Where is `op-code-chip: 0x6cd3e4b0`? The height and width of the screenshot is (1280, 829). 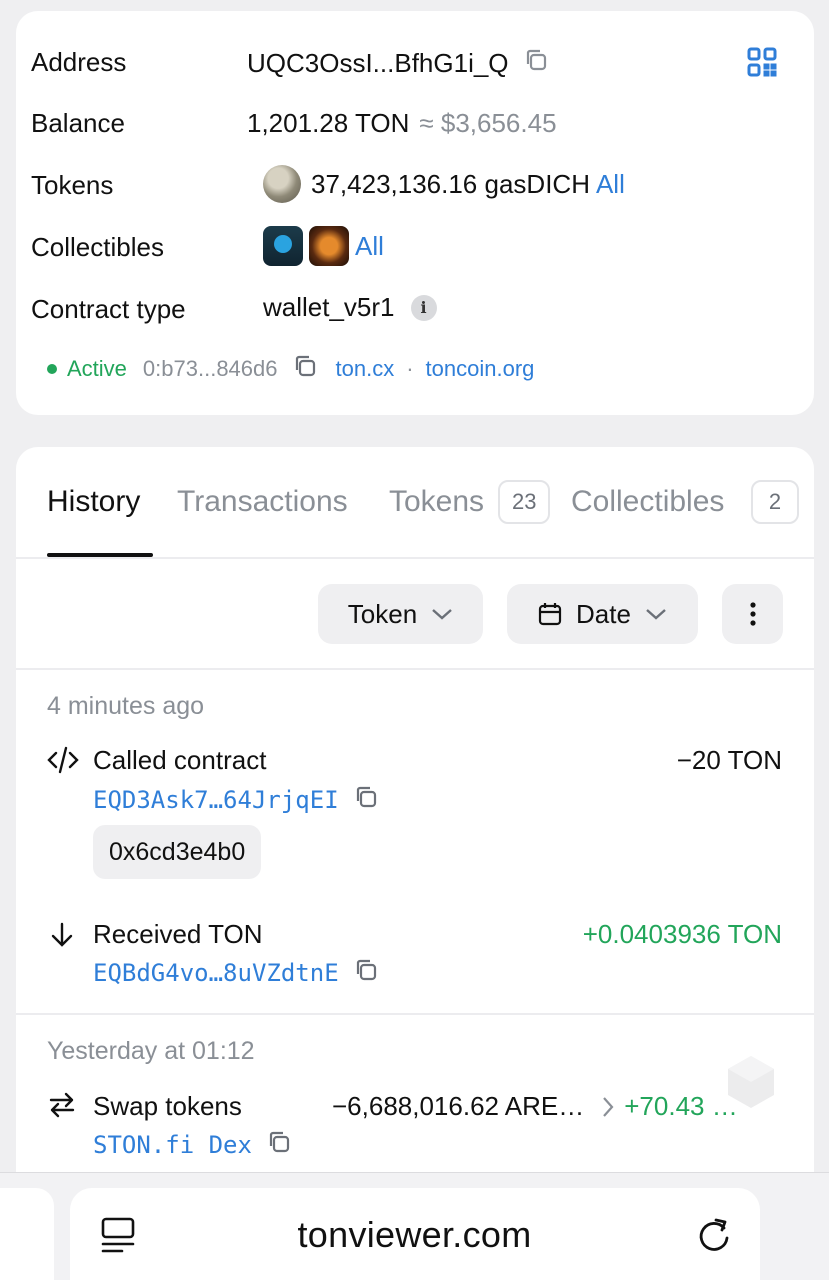
op-code-chip: 0x6cd3e4b0 is located at coordinates (177, 852).